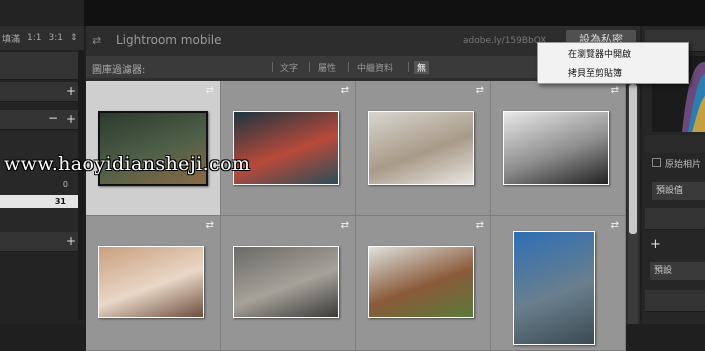 The width and height of the screenshot is (705, 351). What do you see at coordinates (633, 159) in the screenshot?
I see `grid-scrollbar-thumb` at bounding box center [633, 159].